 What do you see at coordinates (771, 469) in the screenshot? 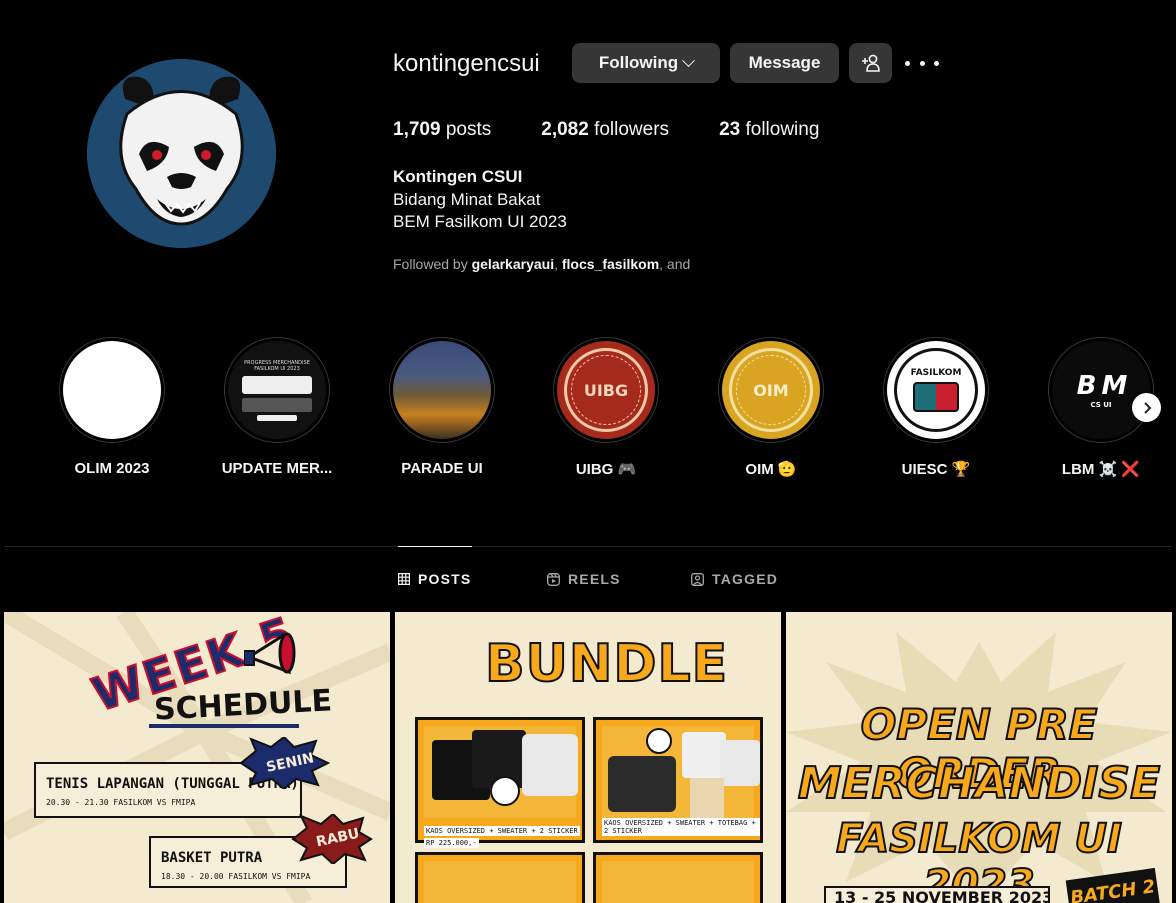
I see `highlight-label: OIM 🫡` at bounding box center [771, 469].